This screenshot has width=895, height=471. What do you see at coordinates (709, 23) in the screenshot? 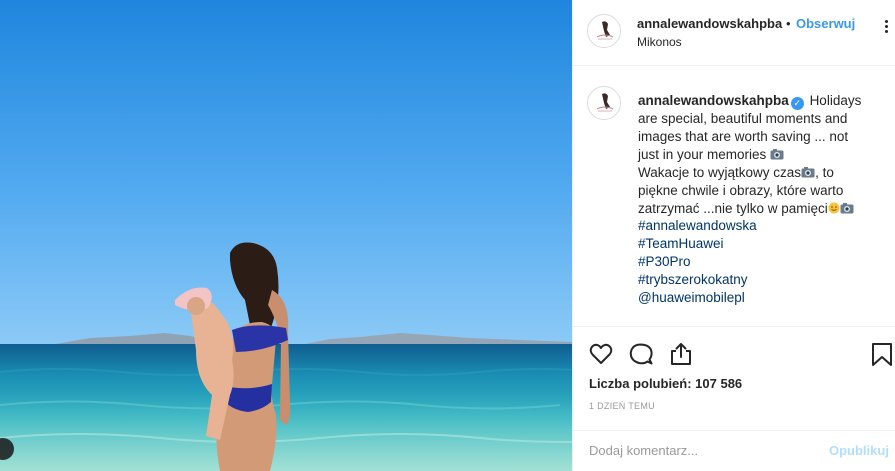
I see `header-username: annalewandowskahpba` at bounding box center [709, 23].